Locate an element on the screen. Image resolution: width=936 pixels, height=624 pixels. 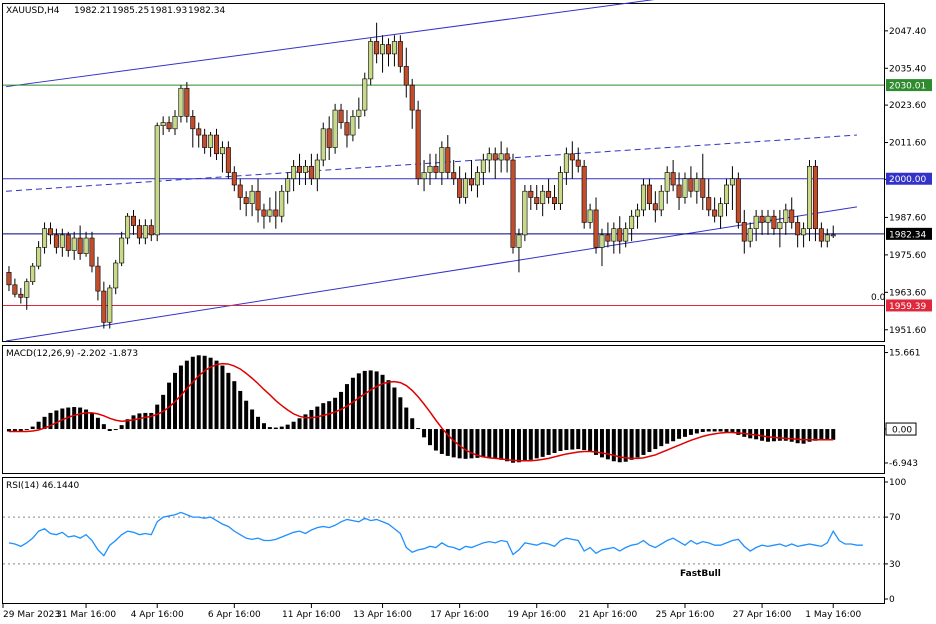
channel-line is located at coordinates (431, 163).